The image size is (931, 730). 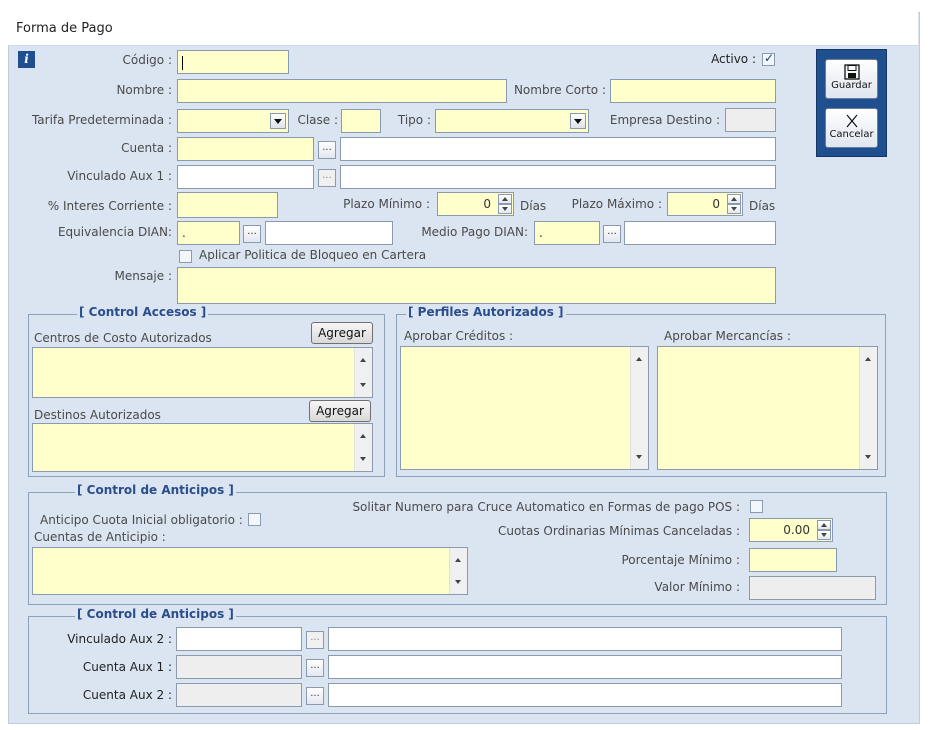 What do you see at coordinates (245, 177) in the screenshot?
I see `vinculado-aux1-input` at bounding box center [245, 177].